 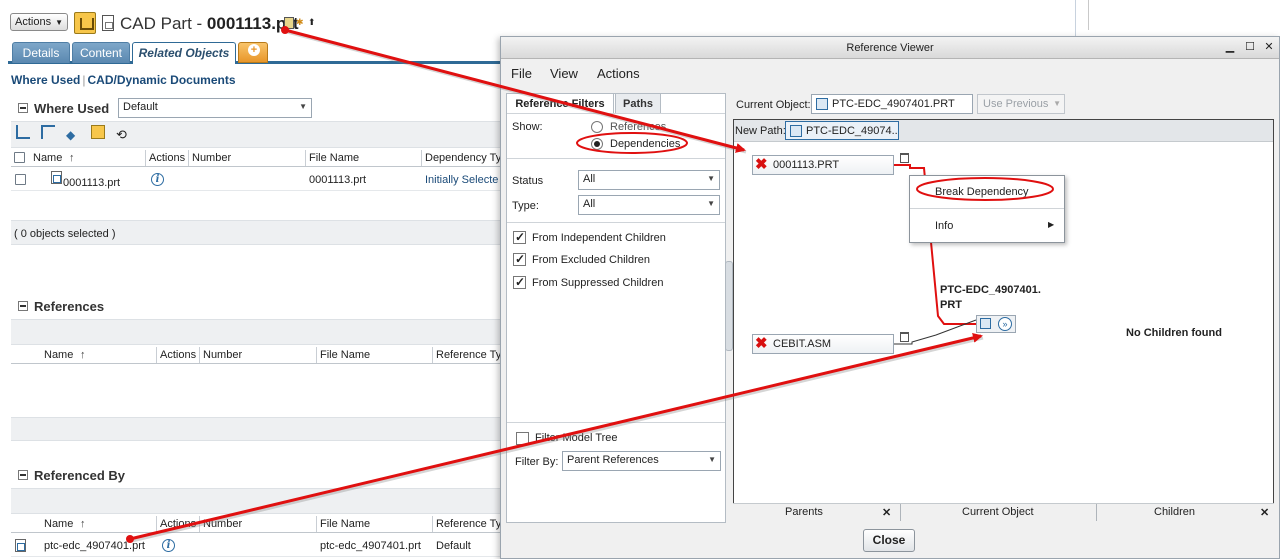 I want to click on where-used-footer: ( 0 objects selected ), so click(x=261, y=232).